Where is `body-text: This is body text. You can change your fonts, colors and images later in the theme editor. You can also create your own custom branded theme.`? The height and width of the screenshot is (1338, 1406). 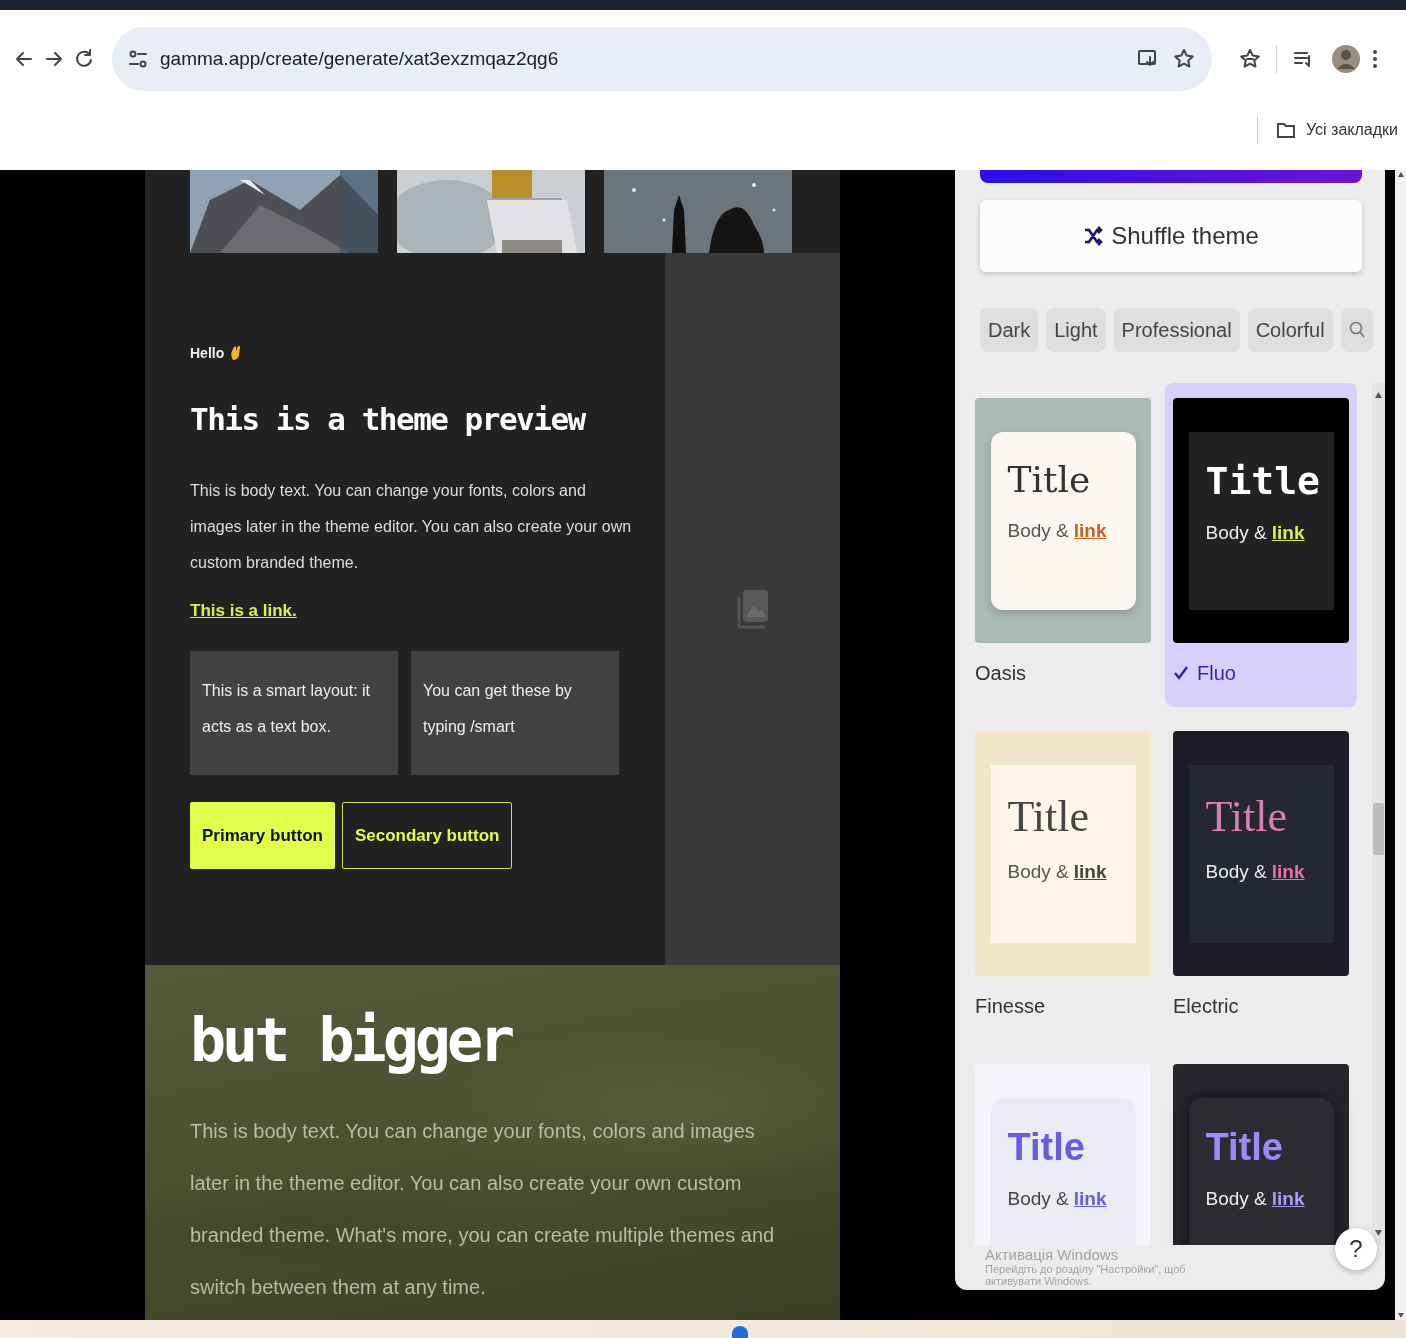 body-text: This is body text. You can change your fonts, colors and images later in the theme editor. You can also create your own custom branded theme. is located at coordinates (411, 527).